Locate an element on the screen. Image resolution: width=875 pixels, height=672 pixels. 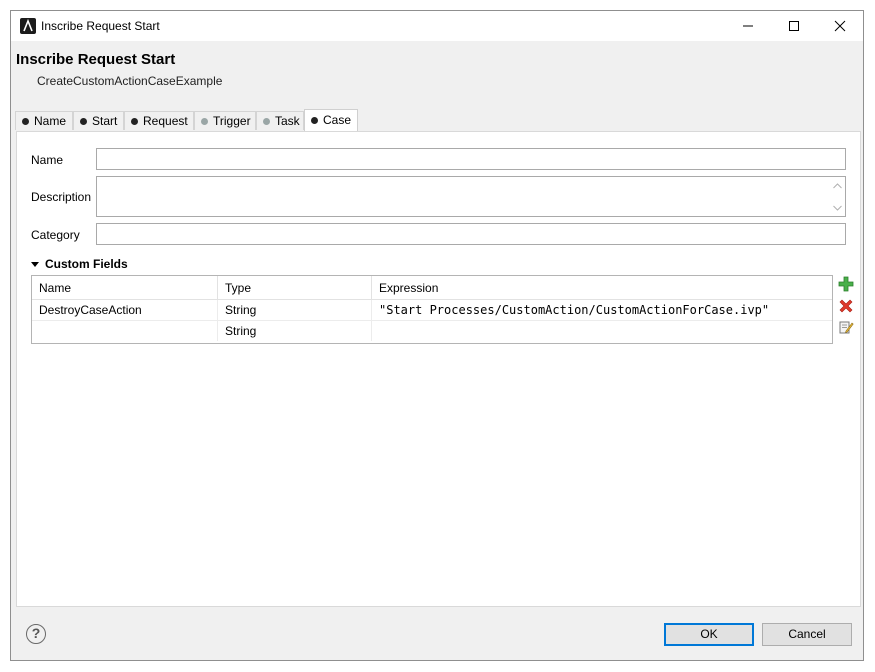
delete-row-icon is located at coordinates (846, 306).